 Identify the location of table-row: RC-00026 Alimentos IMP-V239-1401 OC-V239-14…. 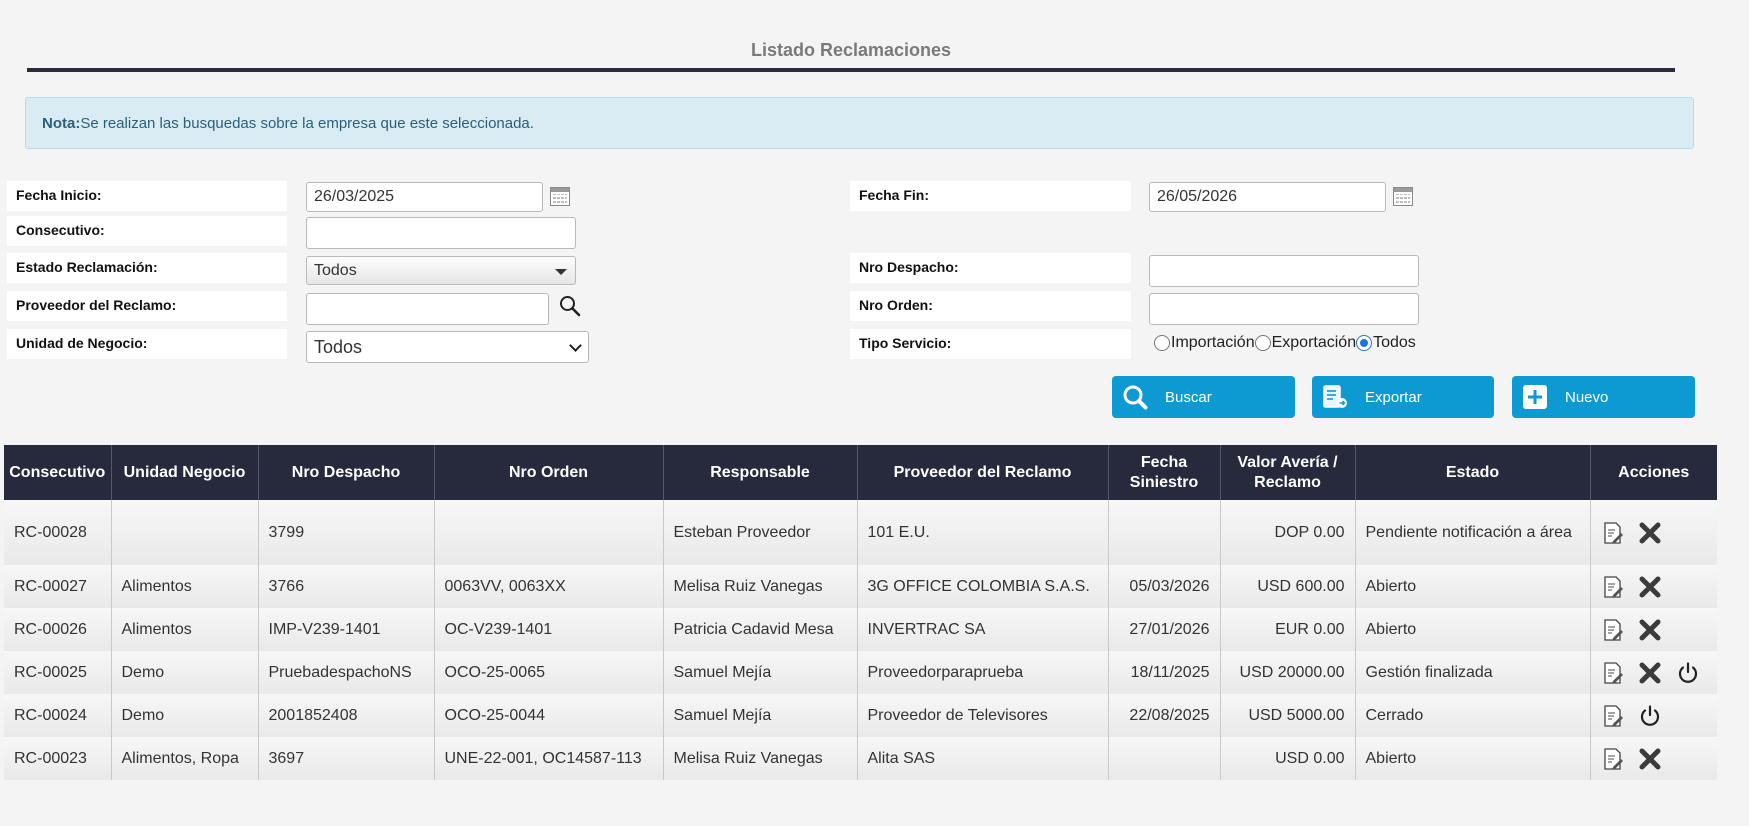
(860, 629).